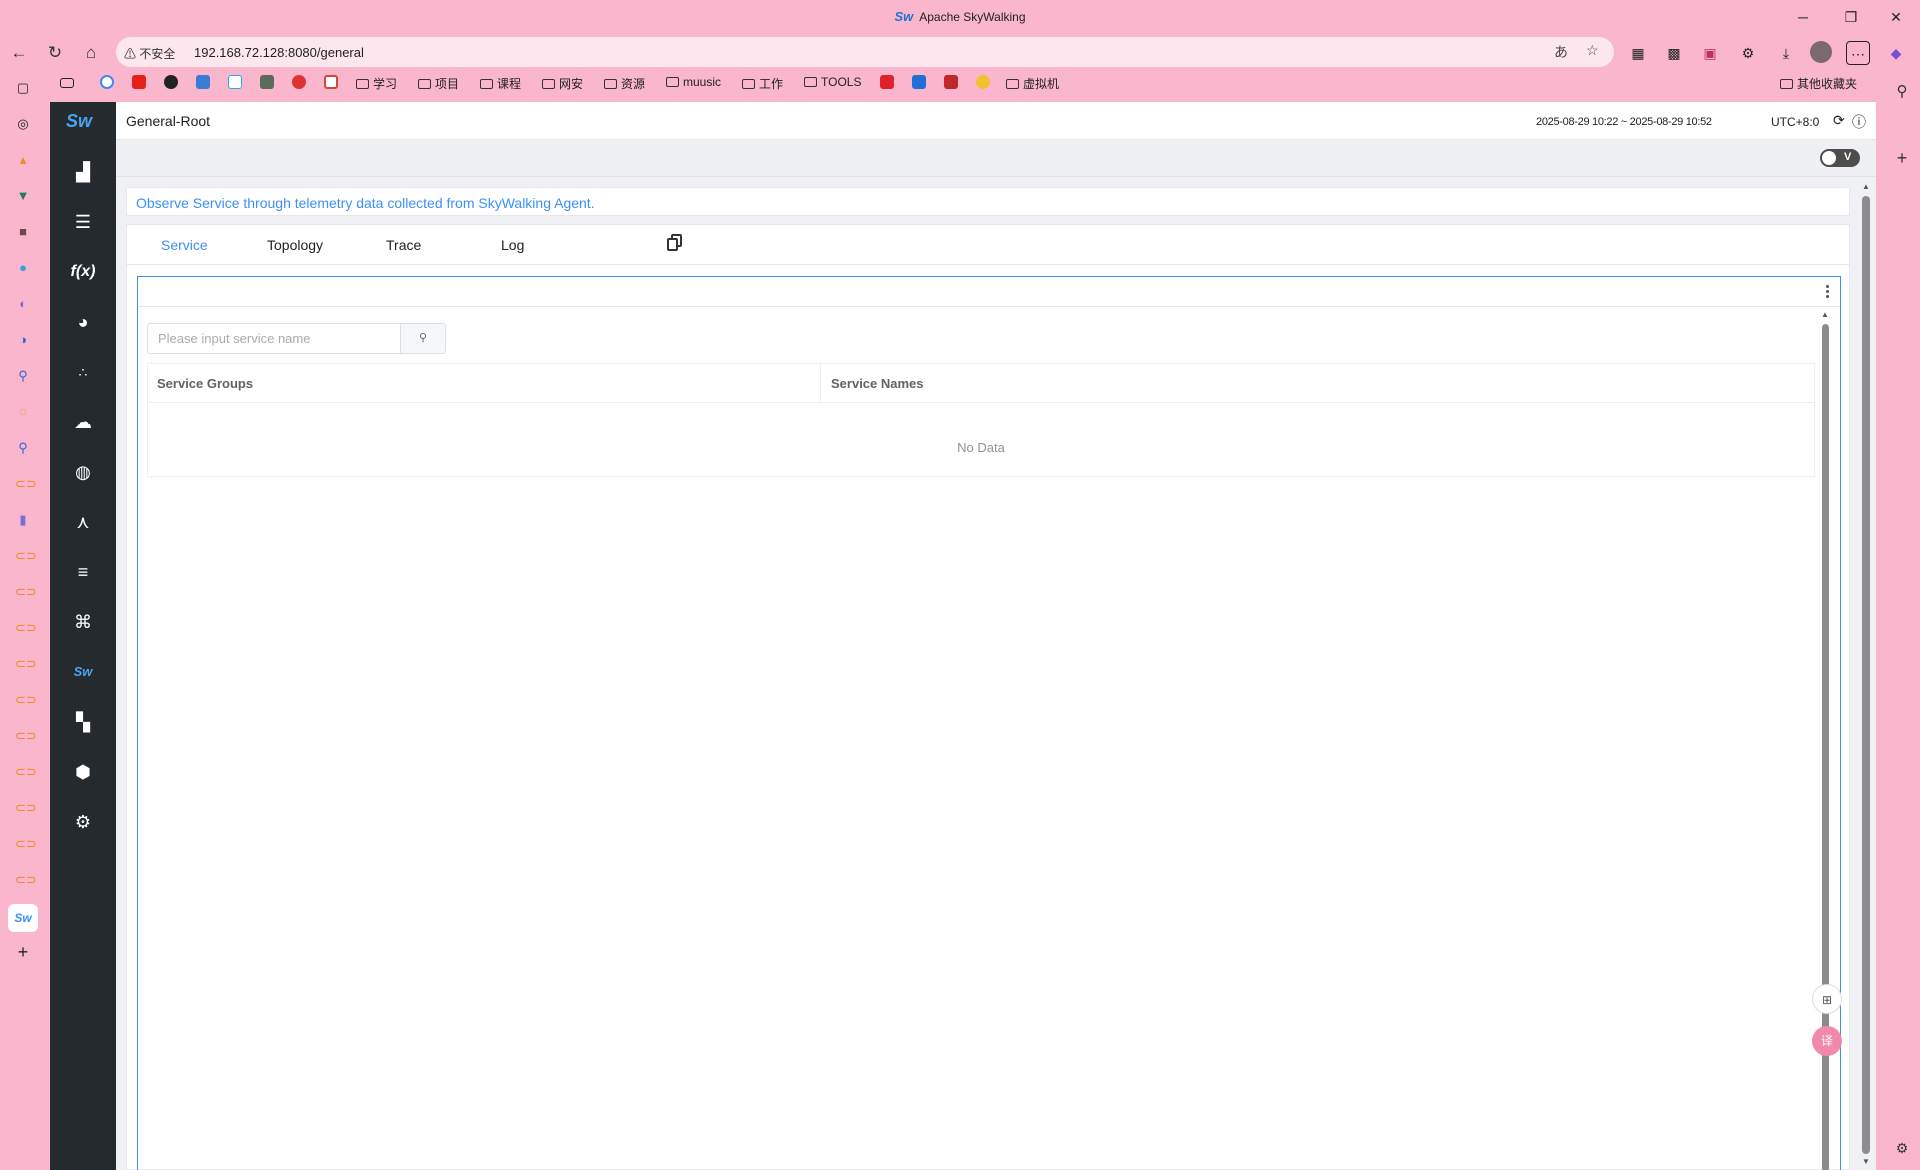  I want to click on tab-favicon: ▮, so click(23, 520).